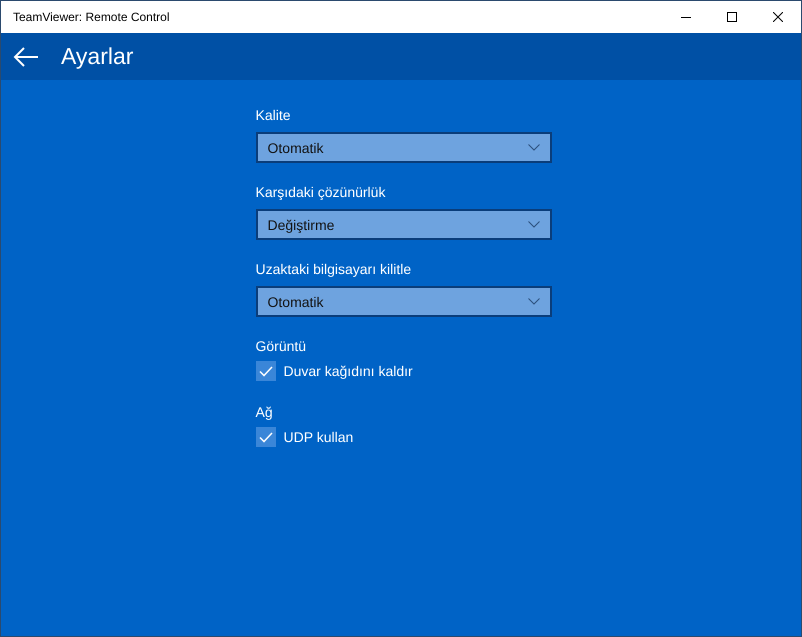  What do you see at coordinates (321, 192) in the screenshot?
I see `setting-label: Karşıdaki çözünürlük` at bounding box center [321, 192].